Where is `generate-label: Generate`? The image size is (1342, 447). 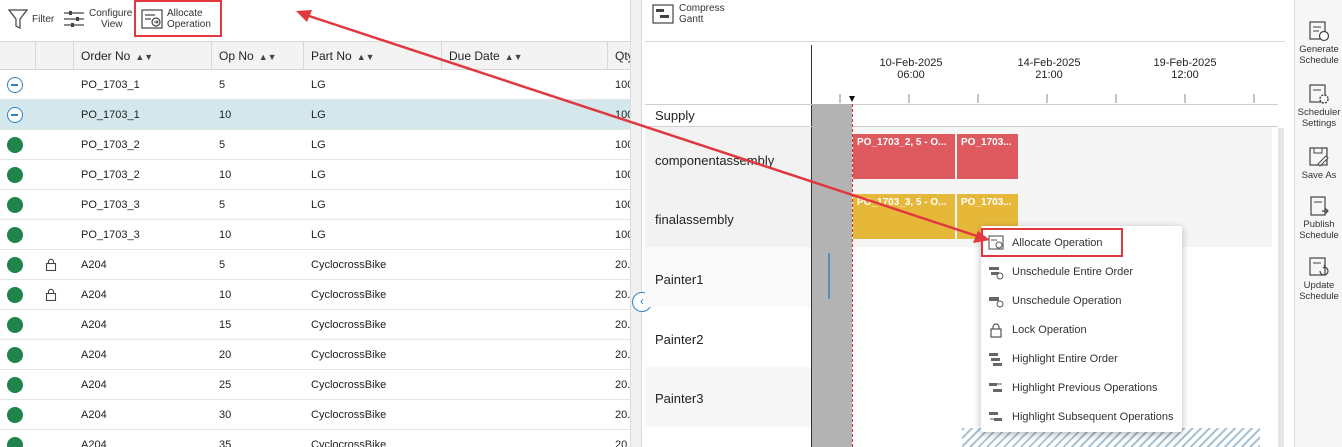
generate-label: Generate is located at coordinates (1319, 49).